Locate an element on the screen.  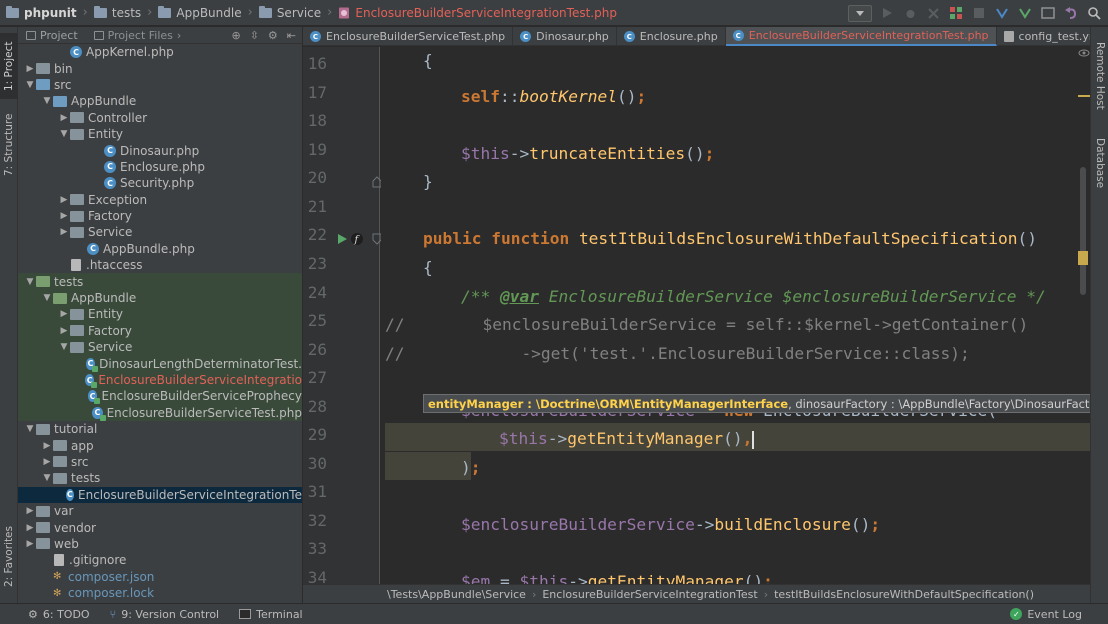
event-log-button: ✓ Event Log is located at coordinates (1059, 614).